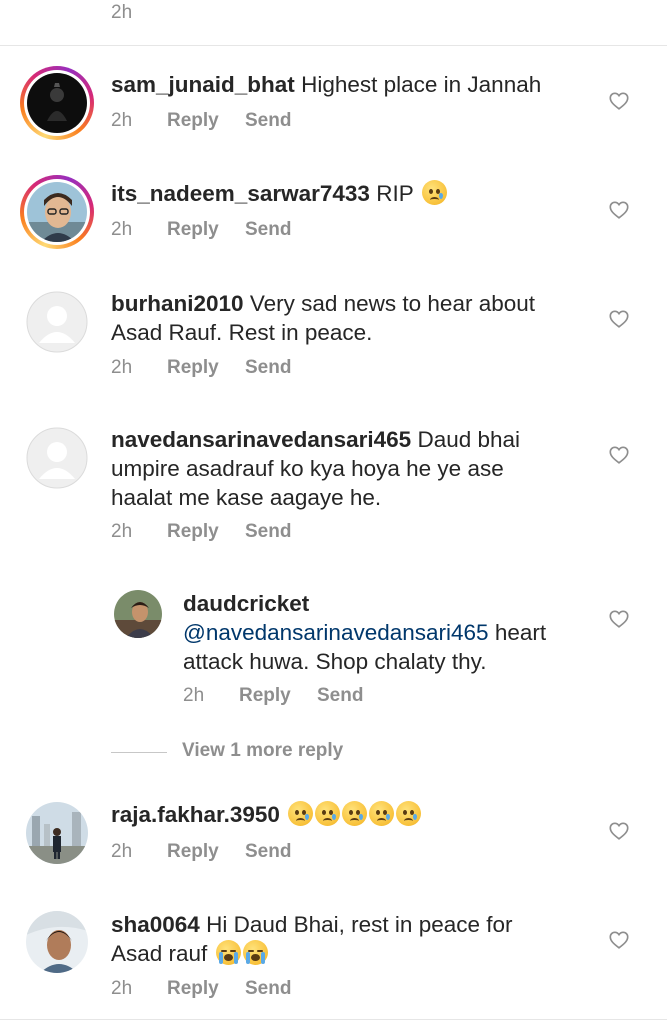  I want to click on comment-text: Very sad news to hear about, so click(392, 303).